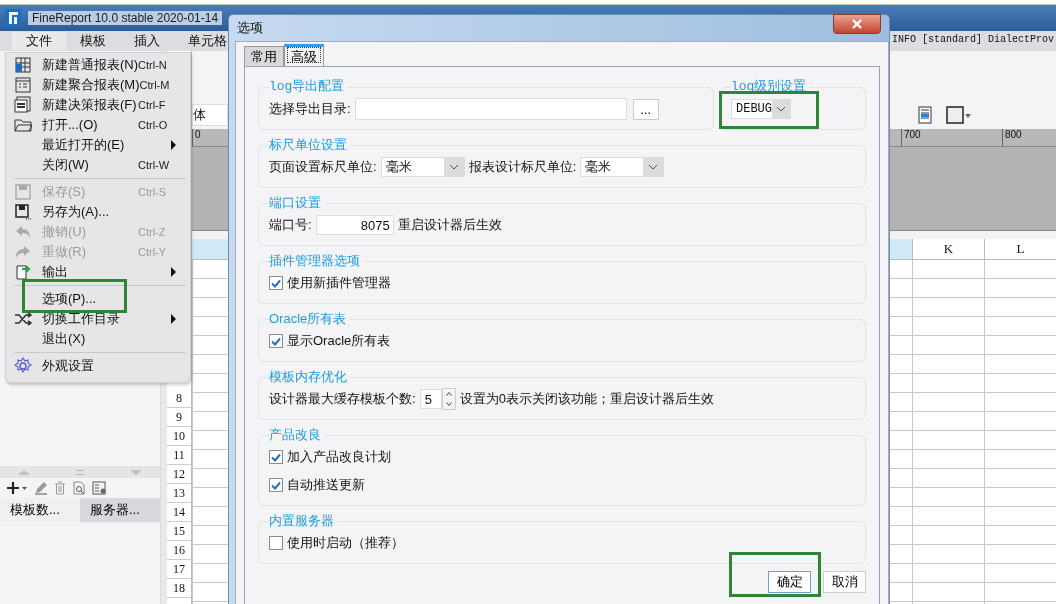 This screenshot has width=1056, height=604. Describe the element at coordinates (586, 399) in the screenshot. I see `note-text: 设置为0表示关闭该功能；重启设计器后生效` at that location.